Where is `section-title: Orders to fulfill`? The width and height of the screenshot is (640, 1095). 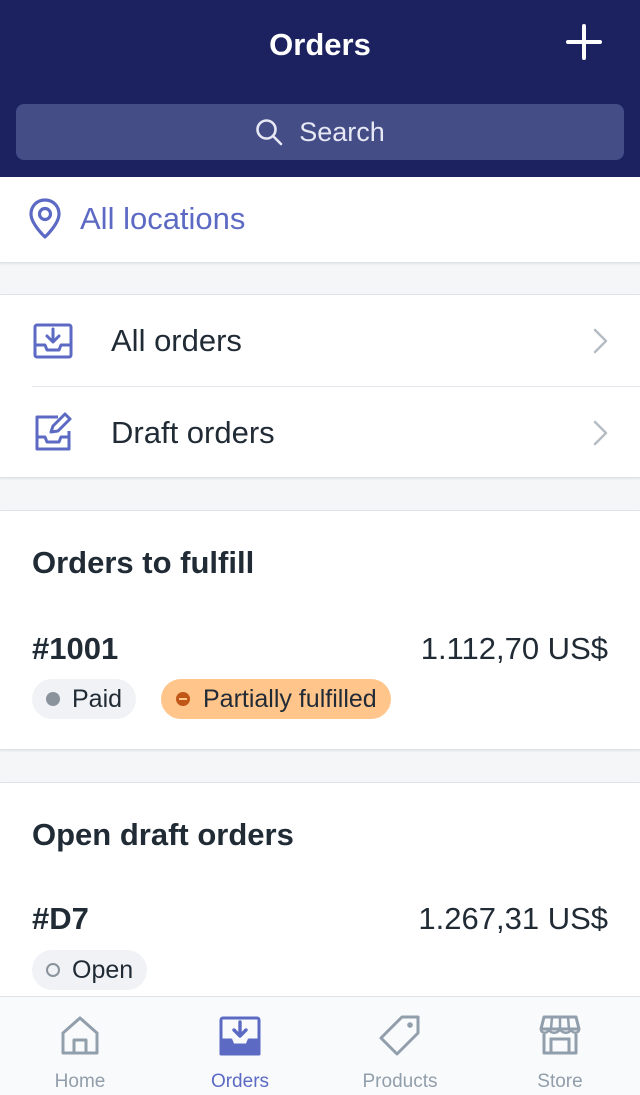 section-title: Orders to fulfill is located at coordinates (143, 562).